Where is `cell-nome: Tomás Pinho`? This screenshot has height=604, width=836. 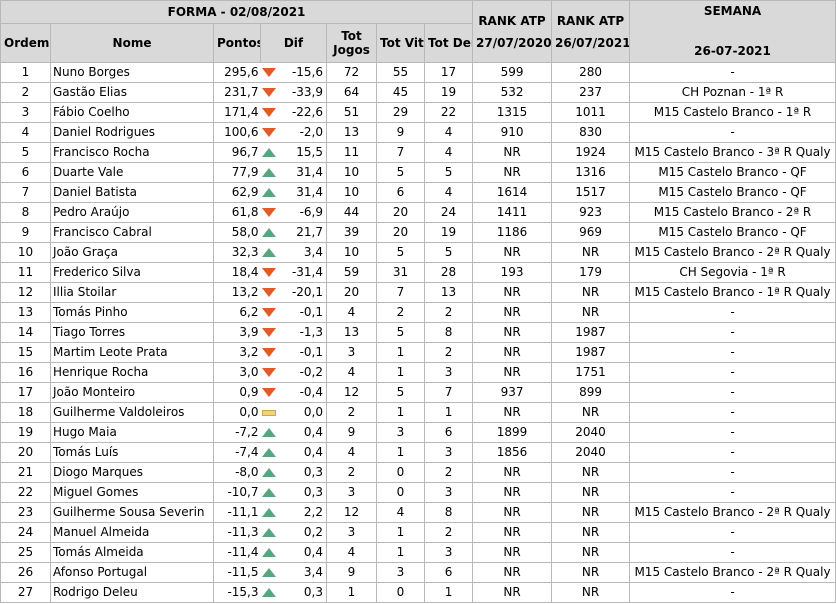 cell-nome: Tomás Pinho is located at coordinates (132, 312).